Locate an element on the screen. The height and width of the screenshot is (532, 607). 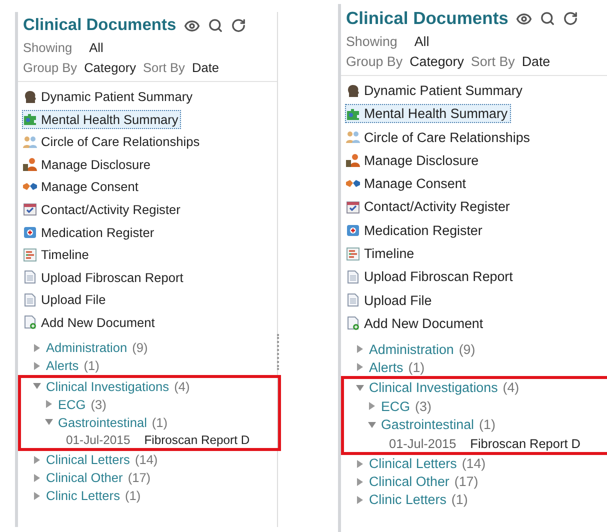
category-count: (14) is located at coordinates (146, 460).